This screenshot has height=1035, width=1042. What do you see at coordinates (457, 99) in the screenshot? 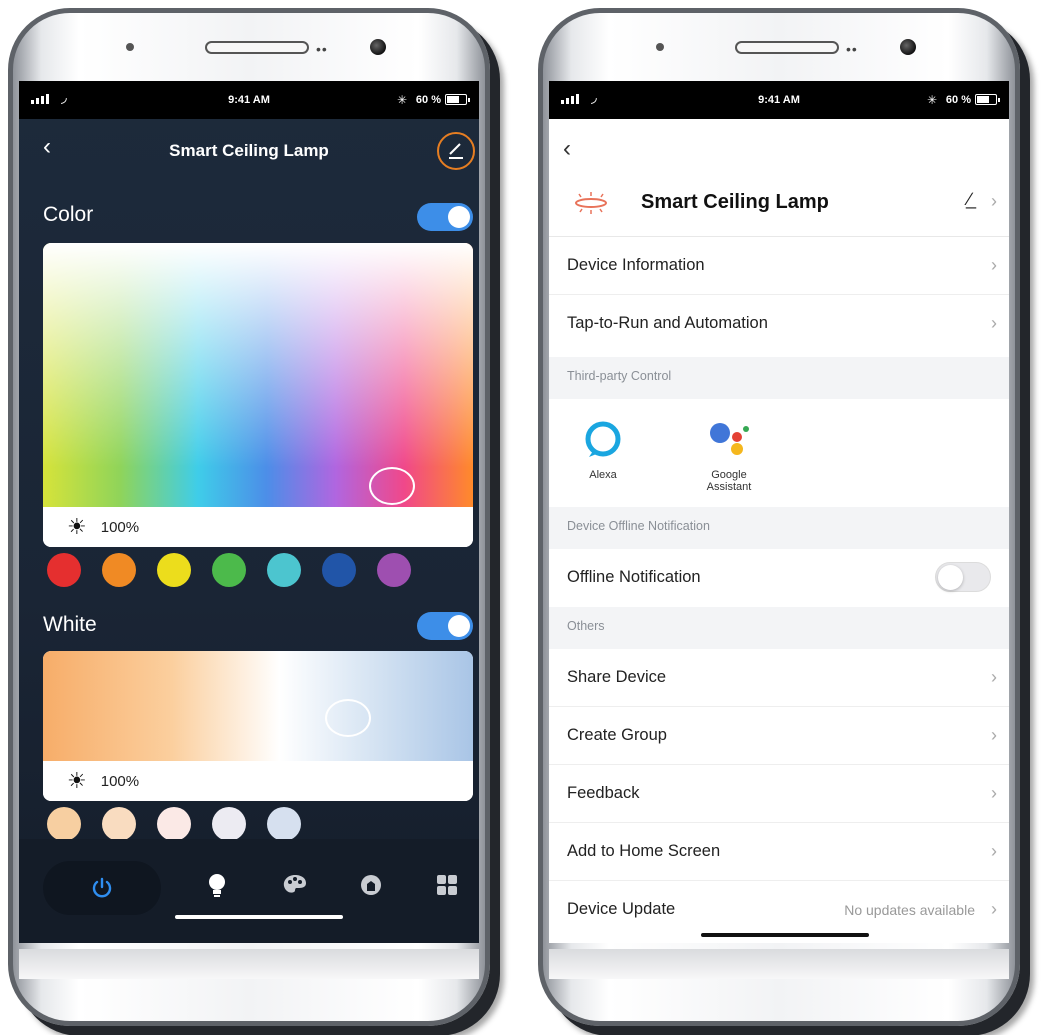
I see `battery-icon` at bounding box center [457, 99].